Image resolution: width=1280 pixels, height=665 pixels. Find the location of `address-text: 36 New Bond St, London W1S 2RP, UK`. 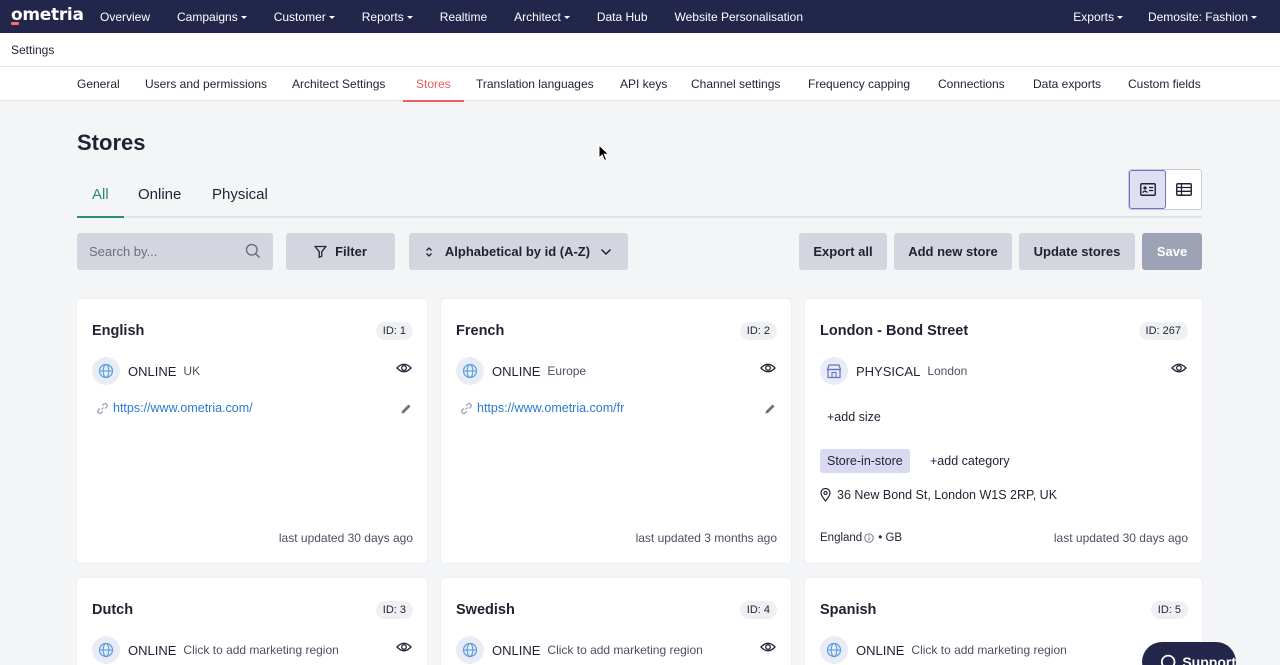

address-text: 36 New Bond St, London W1S 2RP, UK is located at coordinates (947, 495).